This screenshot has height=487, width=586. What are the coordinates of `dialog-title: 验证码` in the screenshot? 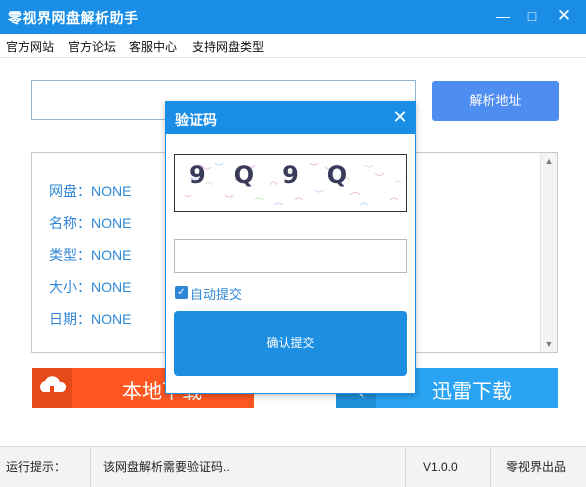 It's located at (196, 120).